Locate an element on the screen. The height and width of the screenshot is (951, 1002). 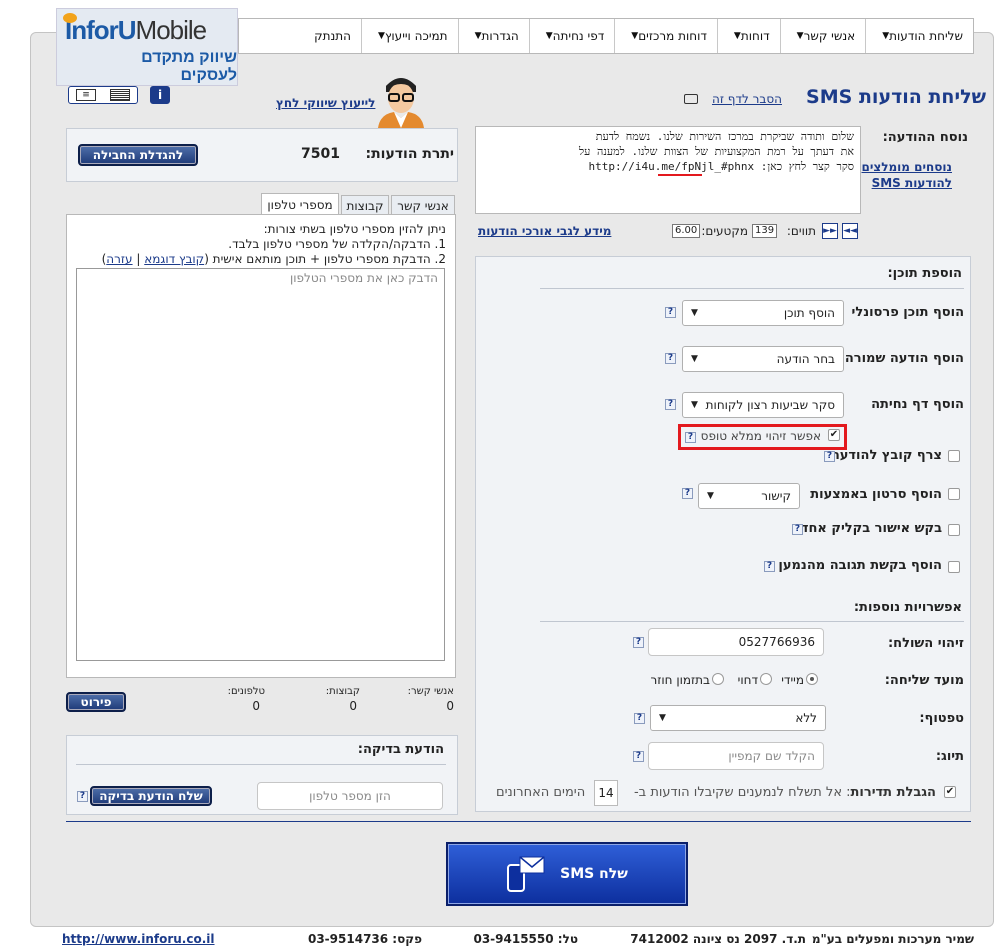
video-label: הוסף סרטון באמצעות is located at coordinates (876, 494).